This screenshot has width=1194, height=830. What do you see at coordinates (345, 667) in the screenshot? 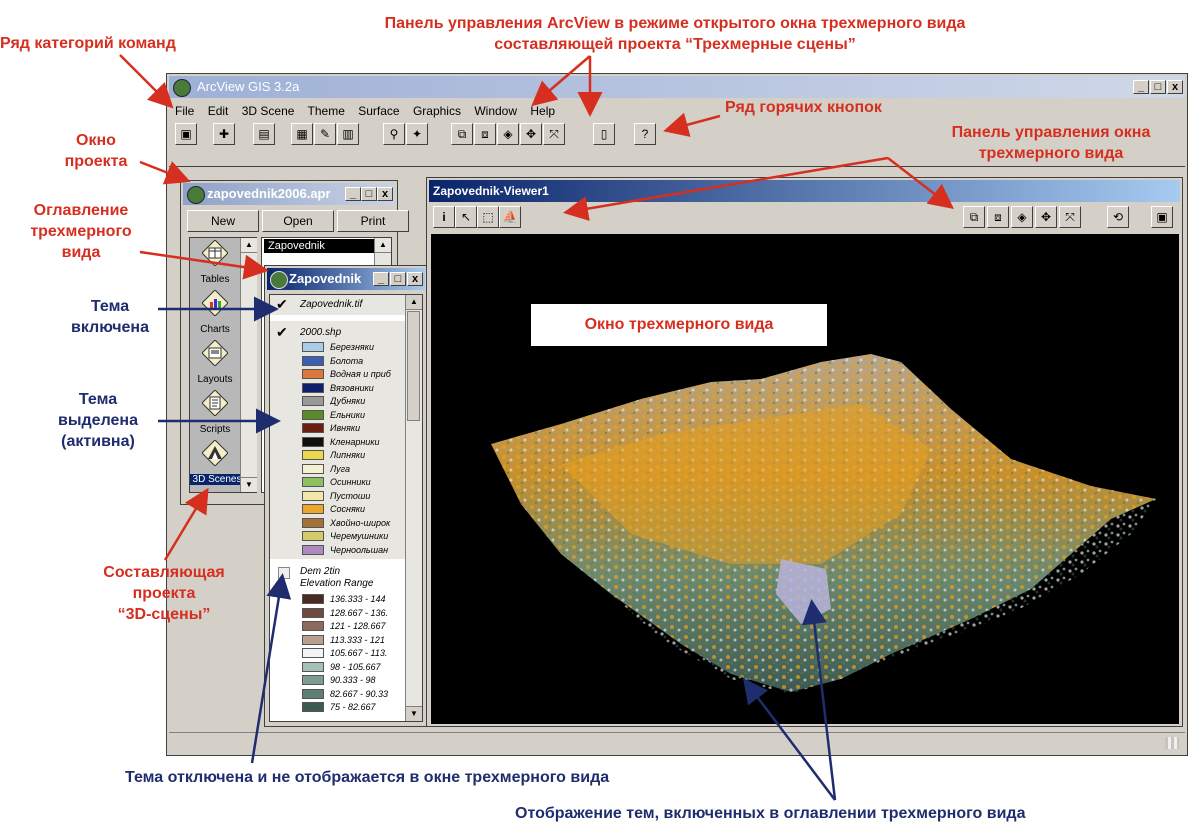
I see `legend-item: 98 - 105.667` at bounding box center [345, 667].